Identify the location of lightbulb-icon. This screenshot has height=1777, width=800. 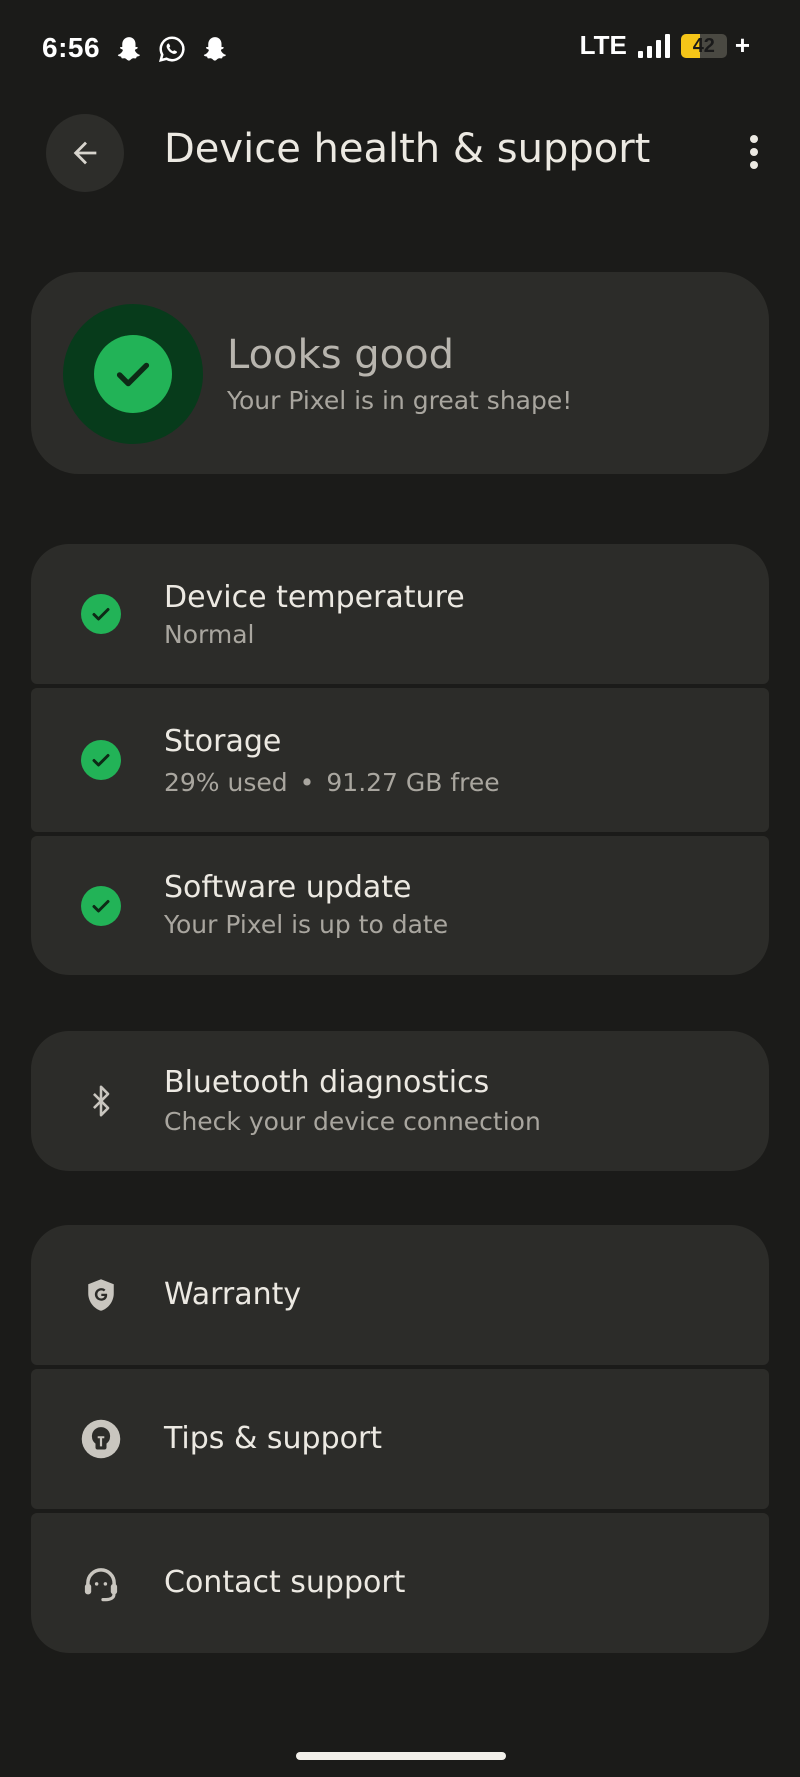
(101, 1439).